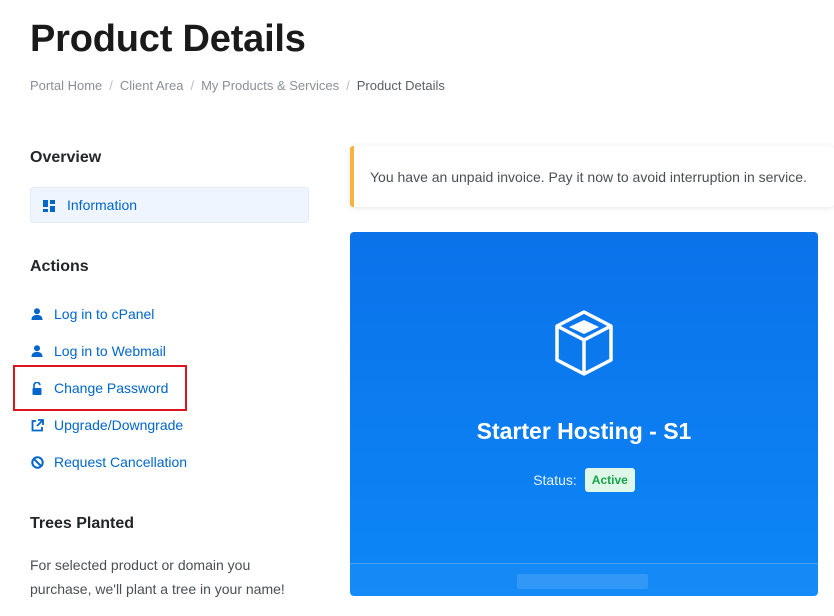 The image size is (834, 616). Describe the element at coordinates (104, 314) in the screenshot. I see `action-login-cpanel-label: Log in to cPanel` at that location.